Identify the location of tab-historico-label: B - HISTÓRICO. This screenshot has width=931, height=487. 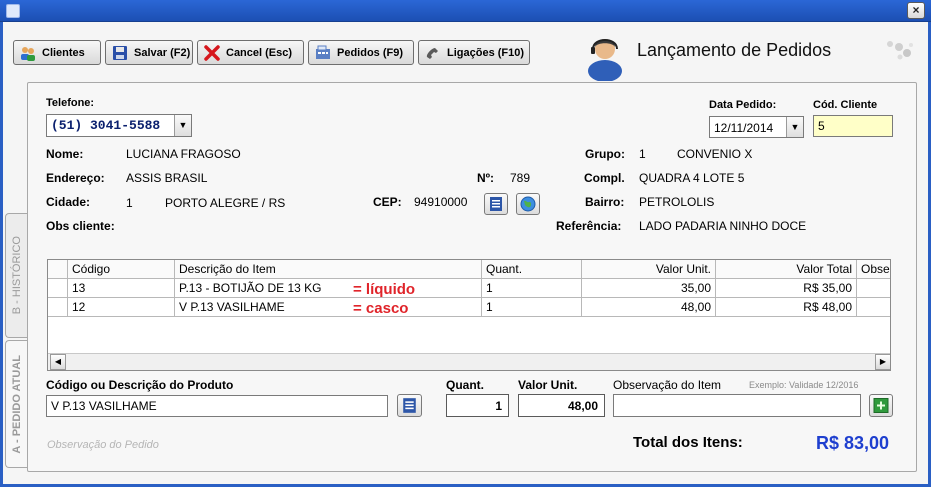
(16, 275).